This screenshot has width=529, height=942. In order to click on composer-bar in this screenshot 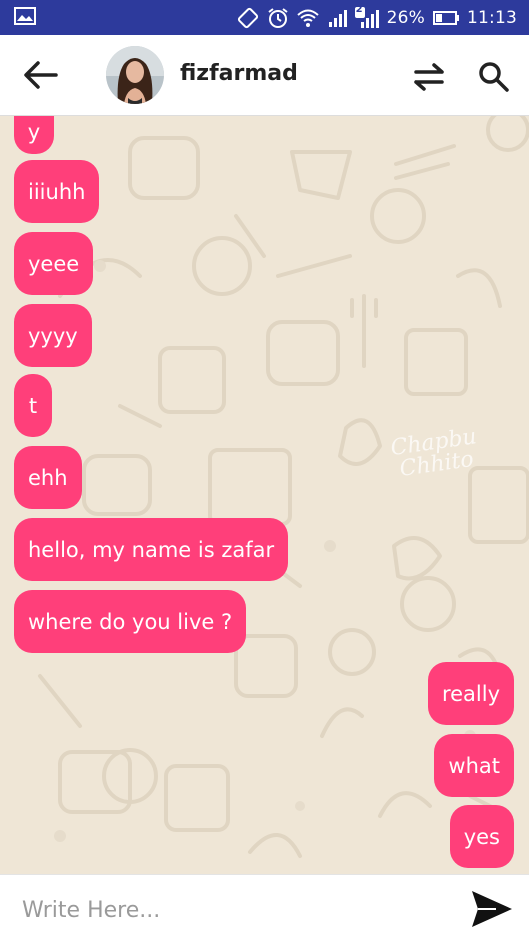, I will do `click(264, 908)`.